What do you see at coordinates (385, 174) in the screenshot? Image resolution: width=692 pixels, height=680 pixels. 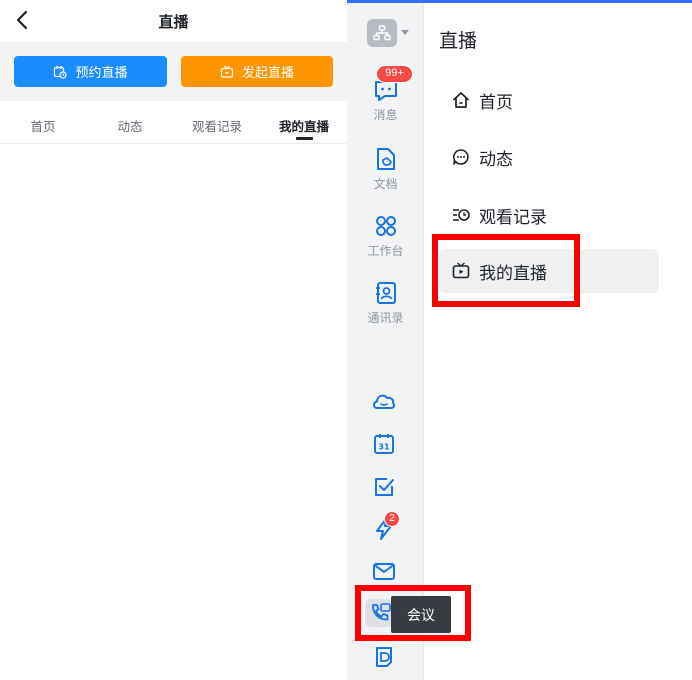 I see `rail-item-docs: 文档` at bounding box center [385, 174].